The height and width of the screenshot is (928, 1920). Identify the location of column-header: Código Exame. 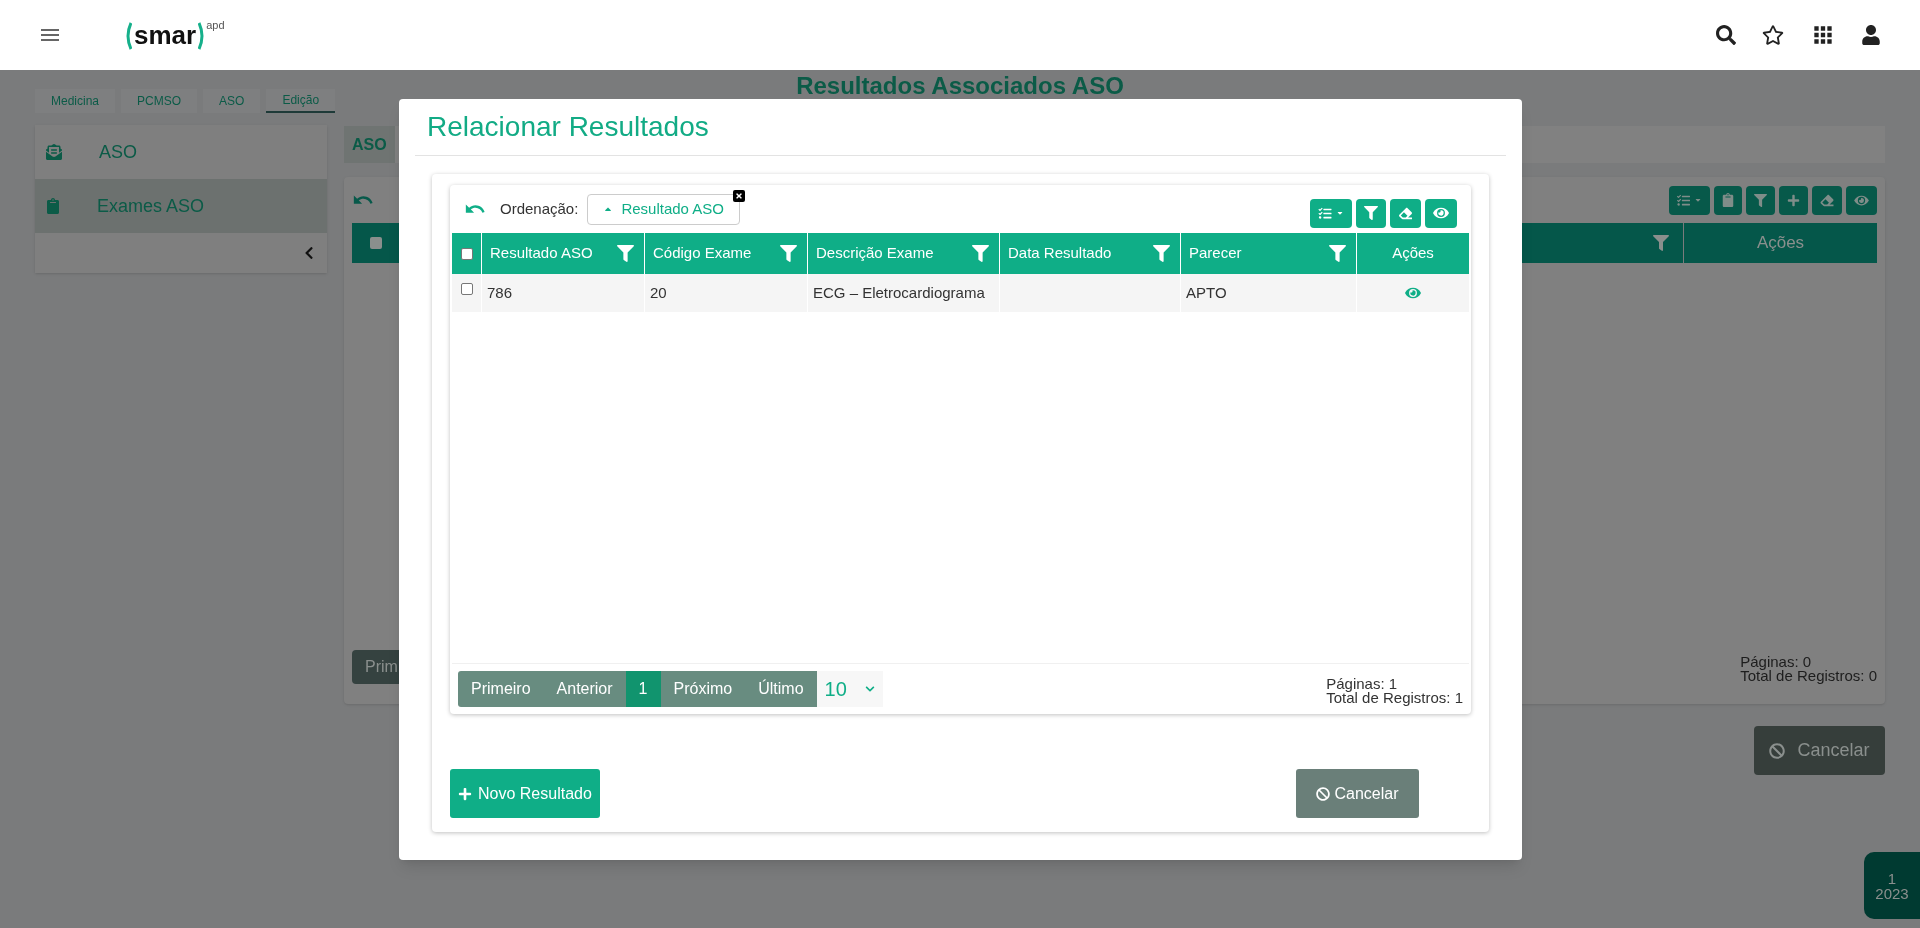
(726, 253).